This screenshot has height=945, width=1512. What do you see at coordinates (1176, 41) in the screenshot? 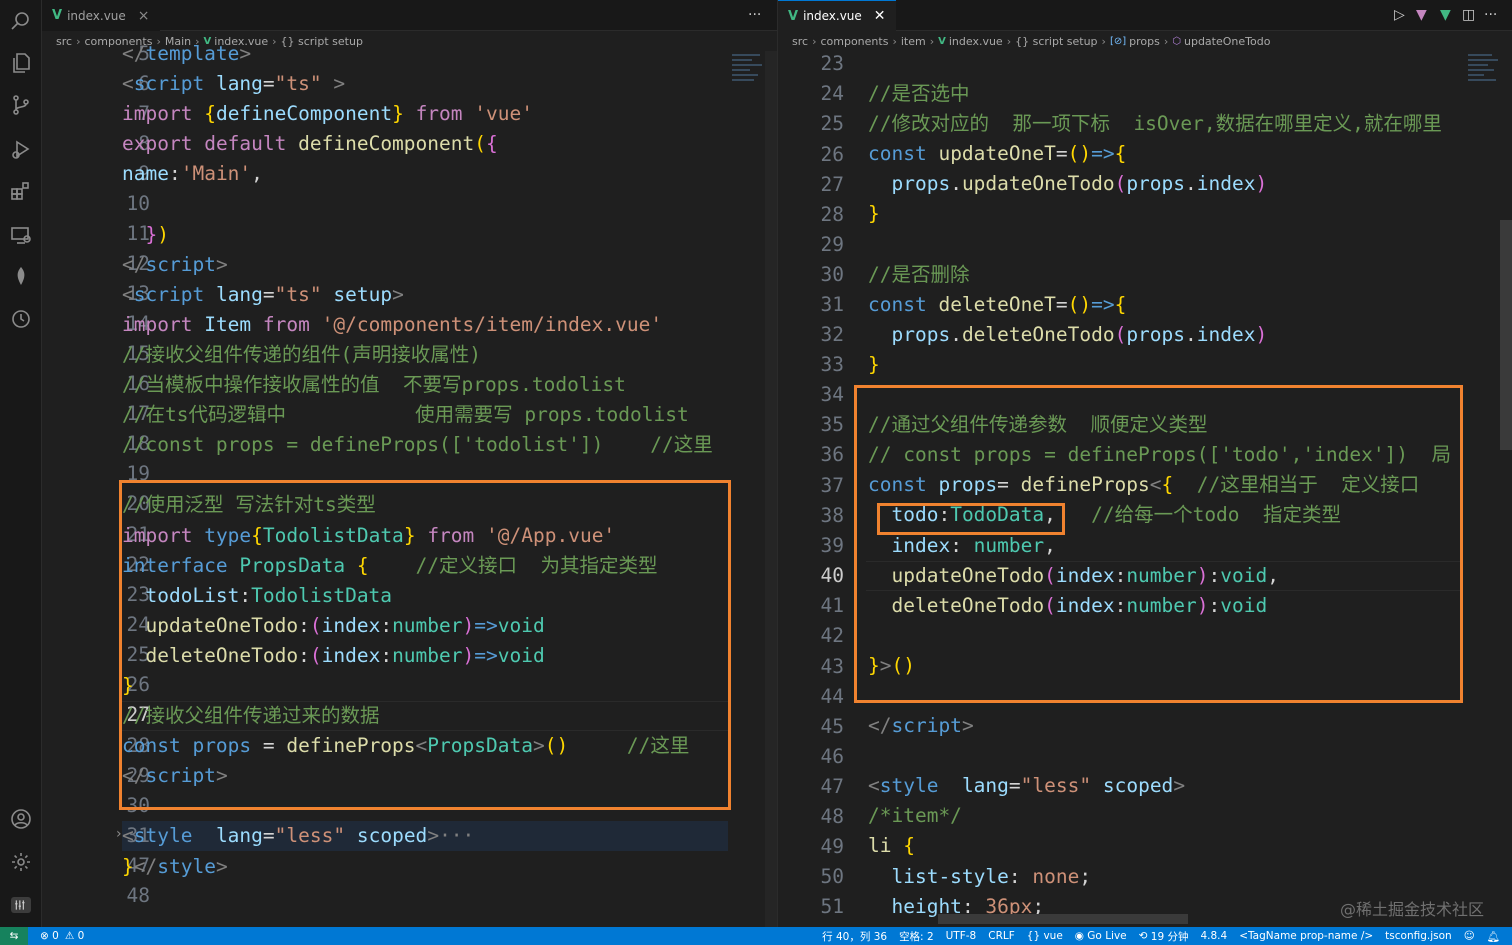
I see `method-icon: ⬡` at bounding box center [1176, 41].